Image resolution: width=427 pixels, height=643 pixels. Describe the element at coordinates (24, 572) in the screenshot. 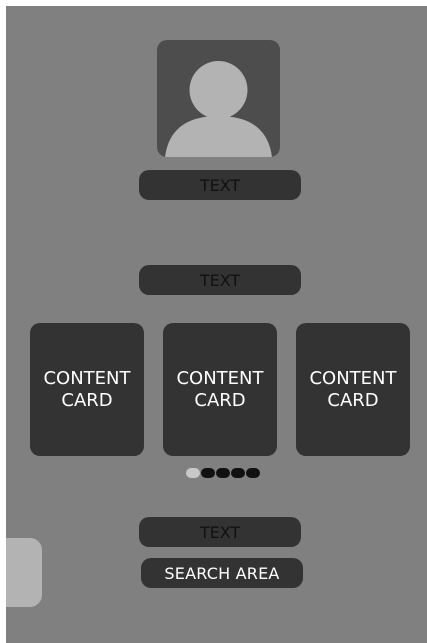

I see `side-drawer-handle` at that location.